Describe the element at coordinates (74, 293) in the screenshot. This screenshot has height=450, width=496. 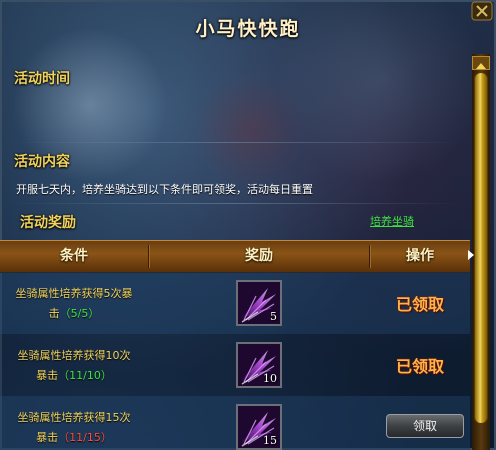
I see `condition-line1: 坐骑属性培养获得5次暴` at that location.